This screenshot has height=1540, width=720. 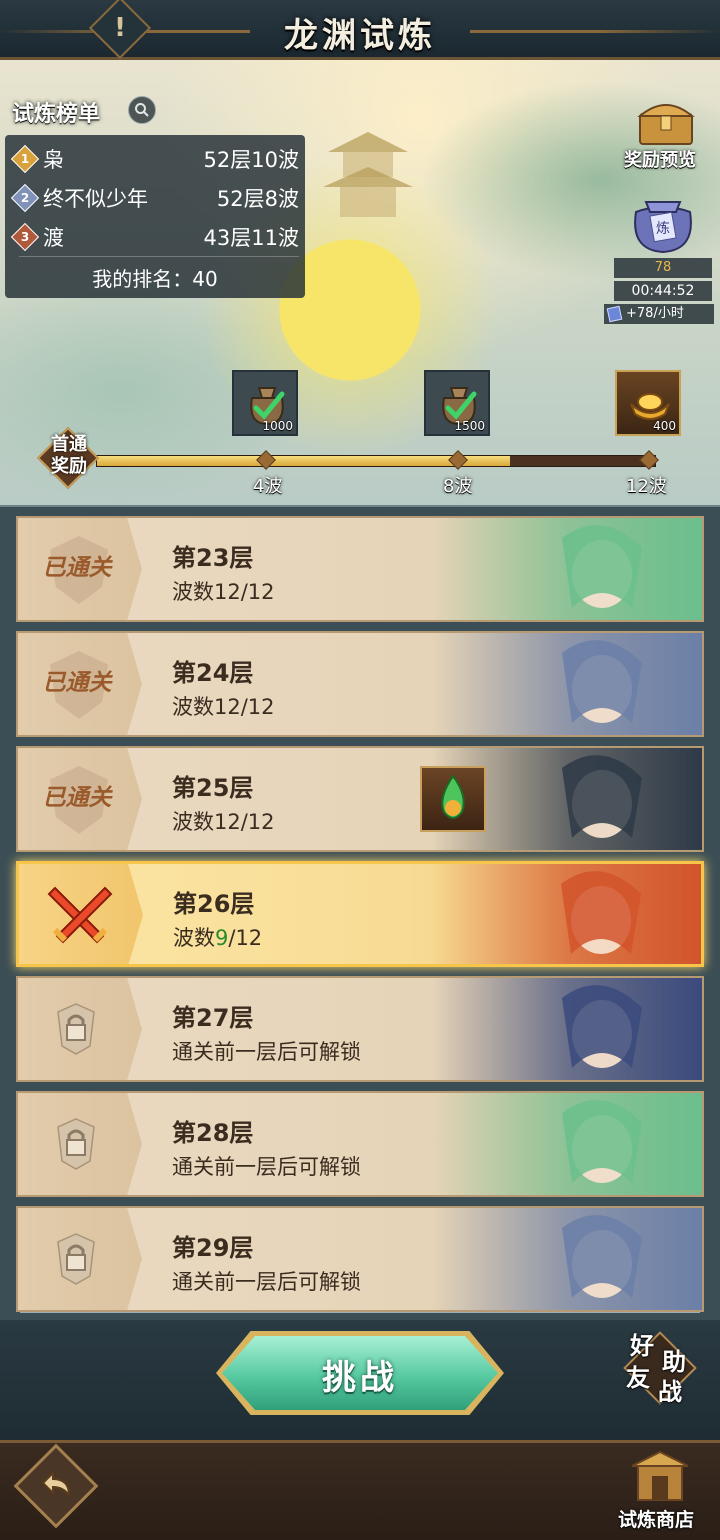 What do you see at coordinates (213, 558) in the screenshot?
I see `floor-name: 第23层` at bounding box center [213, 558].